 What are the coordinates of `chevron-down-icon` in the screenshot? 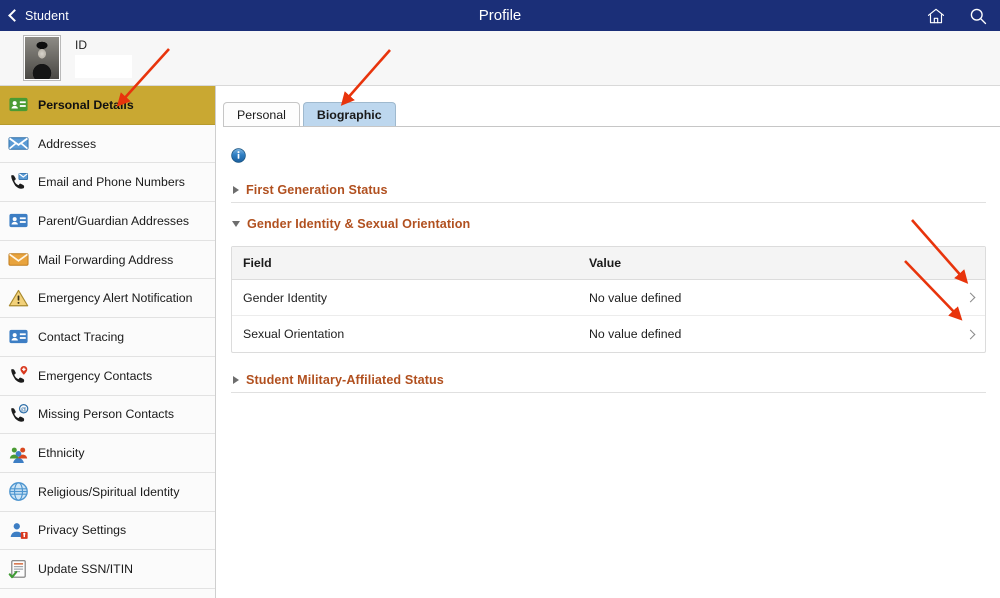 It's located at (236, 224).